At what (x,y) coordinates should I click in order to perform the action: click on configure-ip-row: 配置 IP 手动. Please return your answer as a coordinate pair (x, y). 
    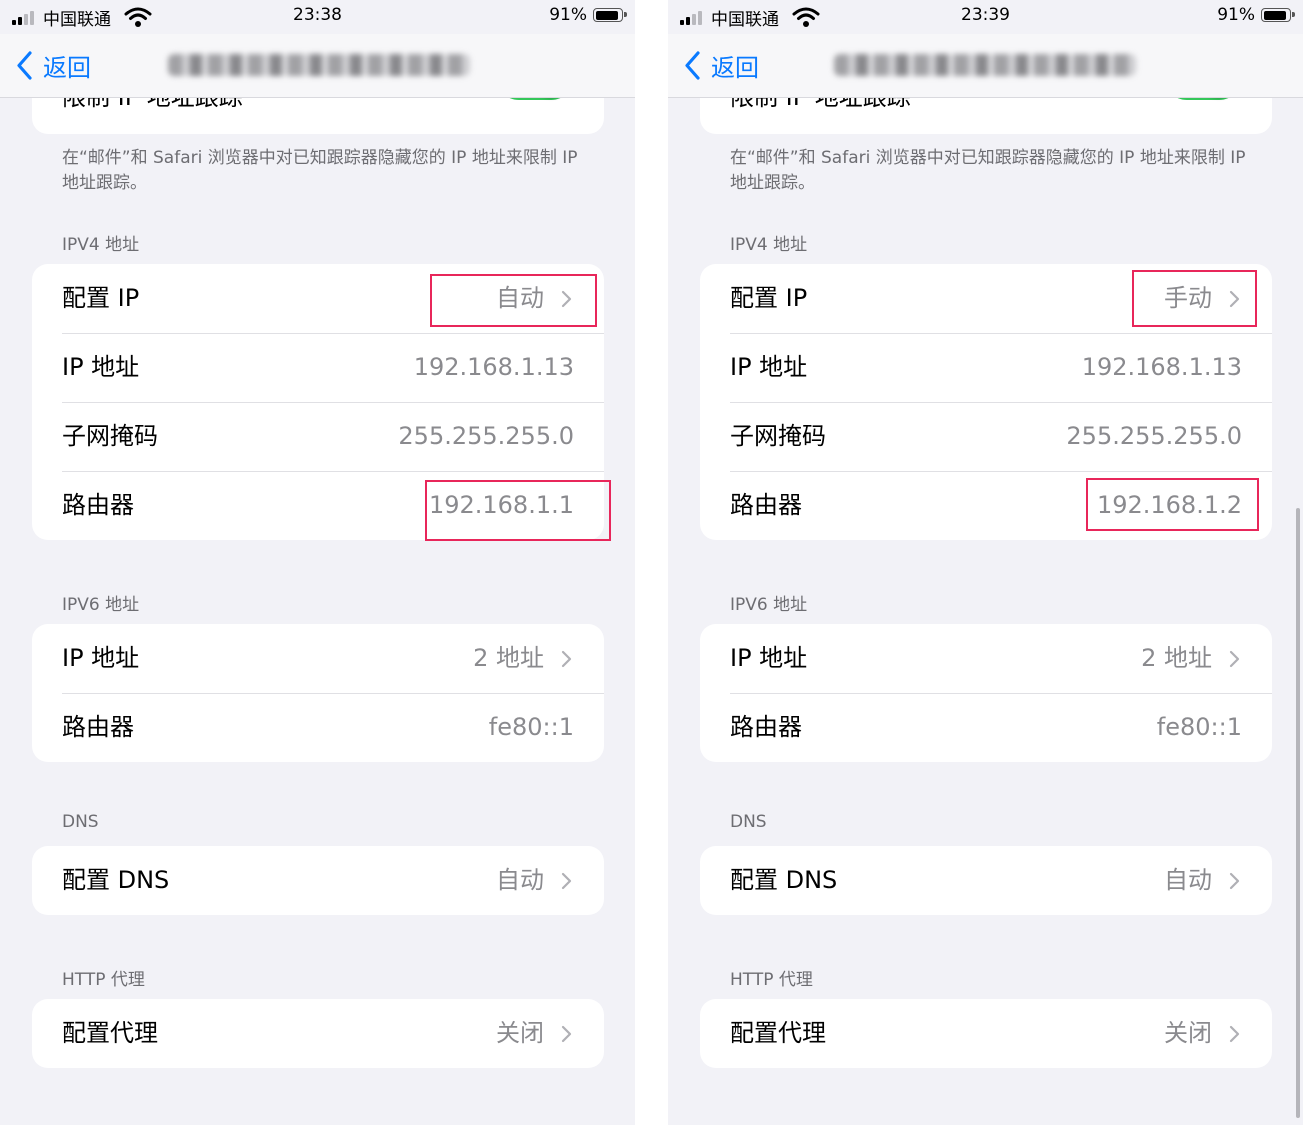
    Looking at the image, I should click on (986, 298).